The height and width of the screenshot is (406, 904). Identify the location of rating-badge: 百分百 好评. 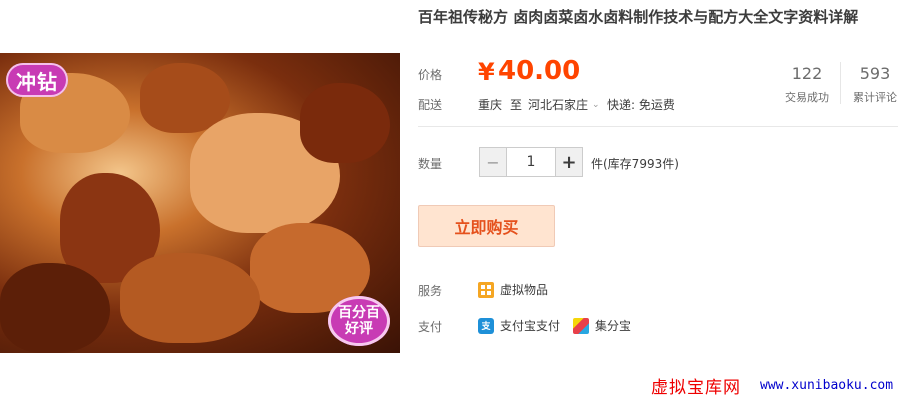
(359, 321).